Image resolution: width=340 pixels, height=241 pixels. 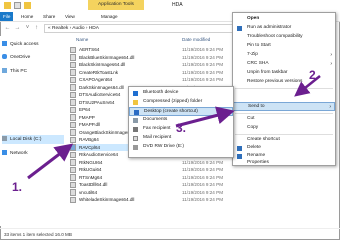 I want to click on step1-label: 1., so click(x=17, y=187).